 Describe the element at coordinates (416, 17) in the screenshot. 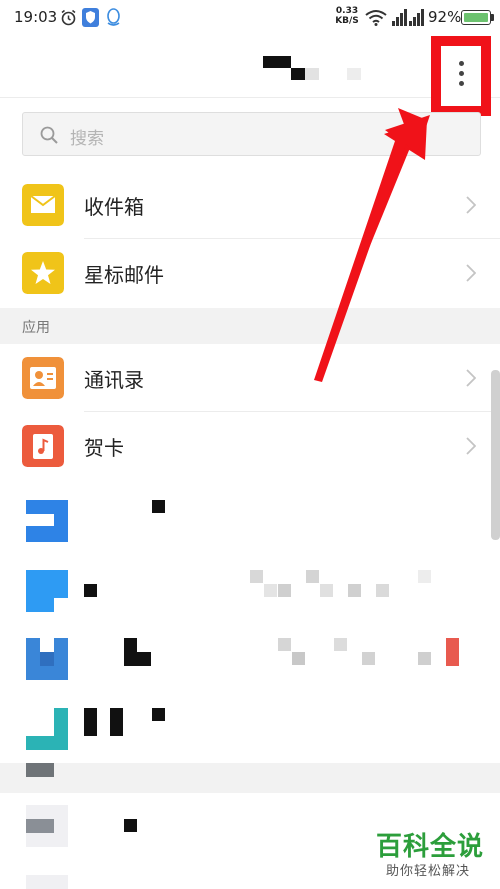

I see `signal-strength-4g-icon` at that location.